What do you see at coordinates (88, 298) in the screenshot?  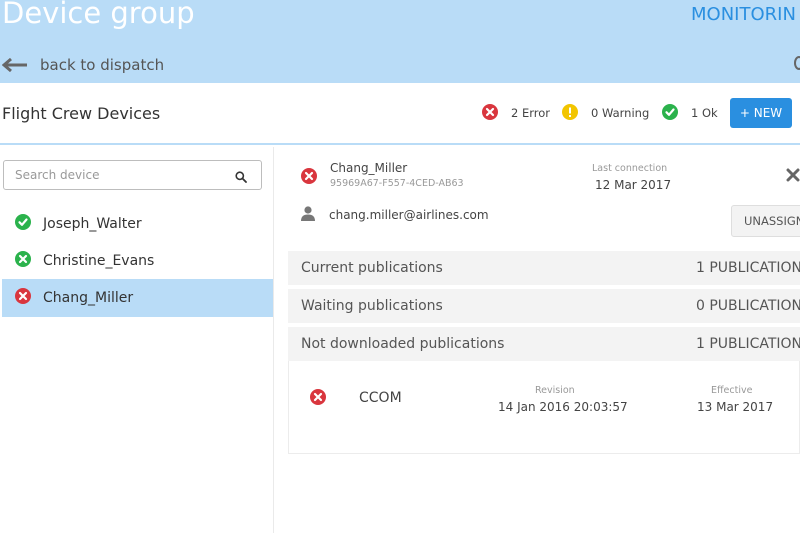 I see `device-name: Chang_Miller` at bounding box center [88, 298].